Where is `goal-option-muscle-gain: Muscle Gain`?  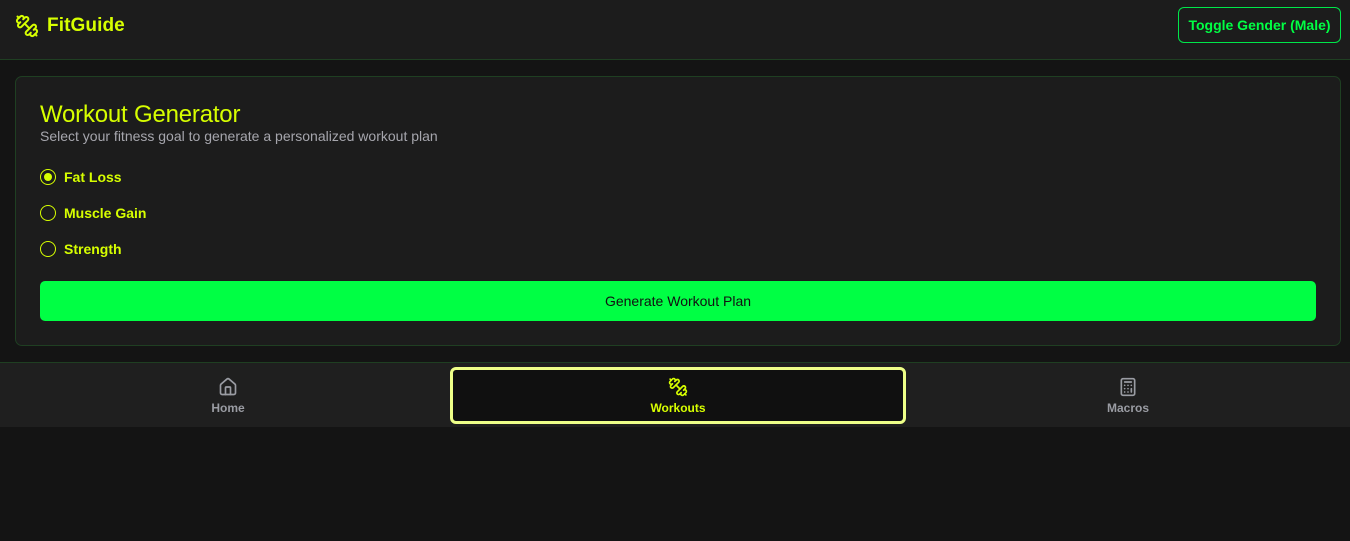
goal-option-muscle-gain: Muscle Gain is located at coordinates (93, 213).